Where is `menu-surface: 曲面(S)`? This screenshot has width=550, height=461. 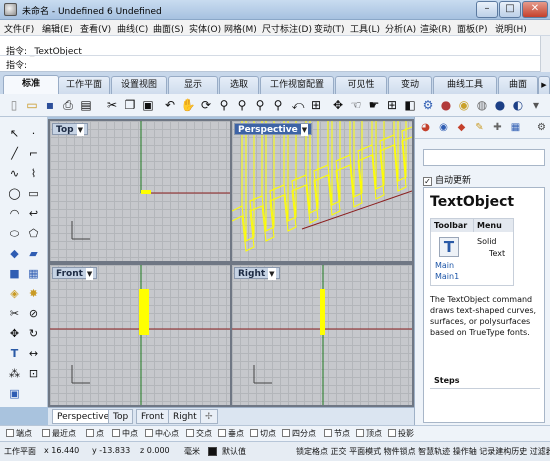 menu-surface: 曲面(S) is located at coordinates (168, 28).